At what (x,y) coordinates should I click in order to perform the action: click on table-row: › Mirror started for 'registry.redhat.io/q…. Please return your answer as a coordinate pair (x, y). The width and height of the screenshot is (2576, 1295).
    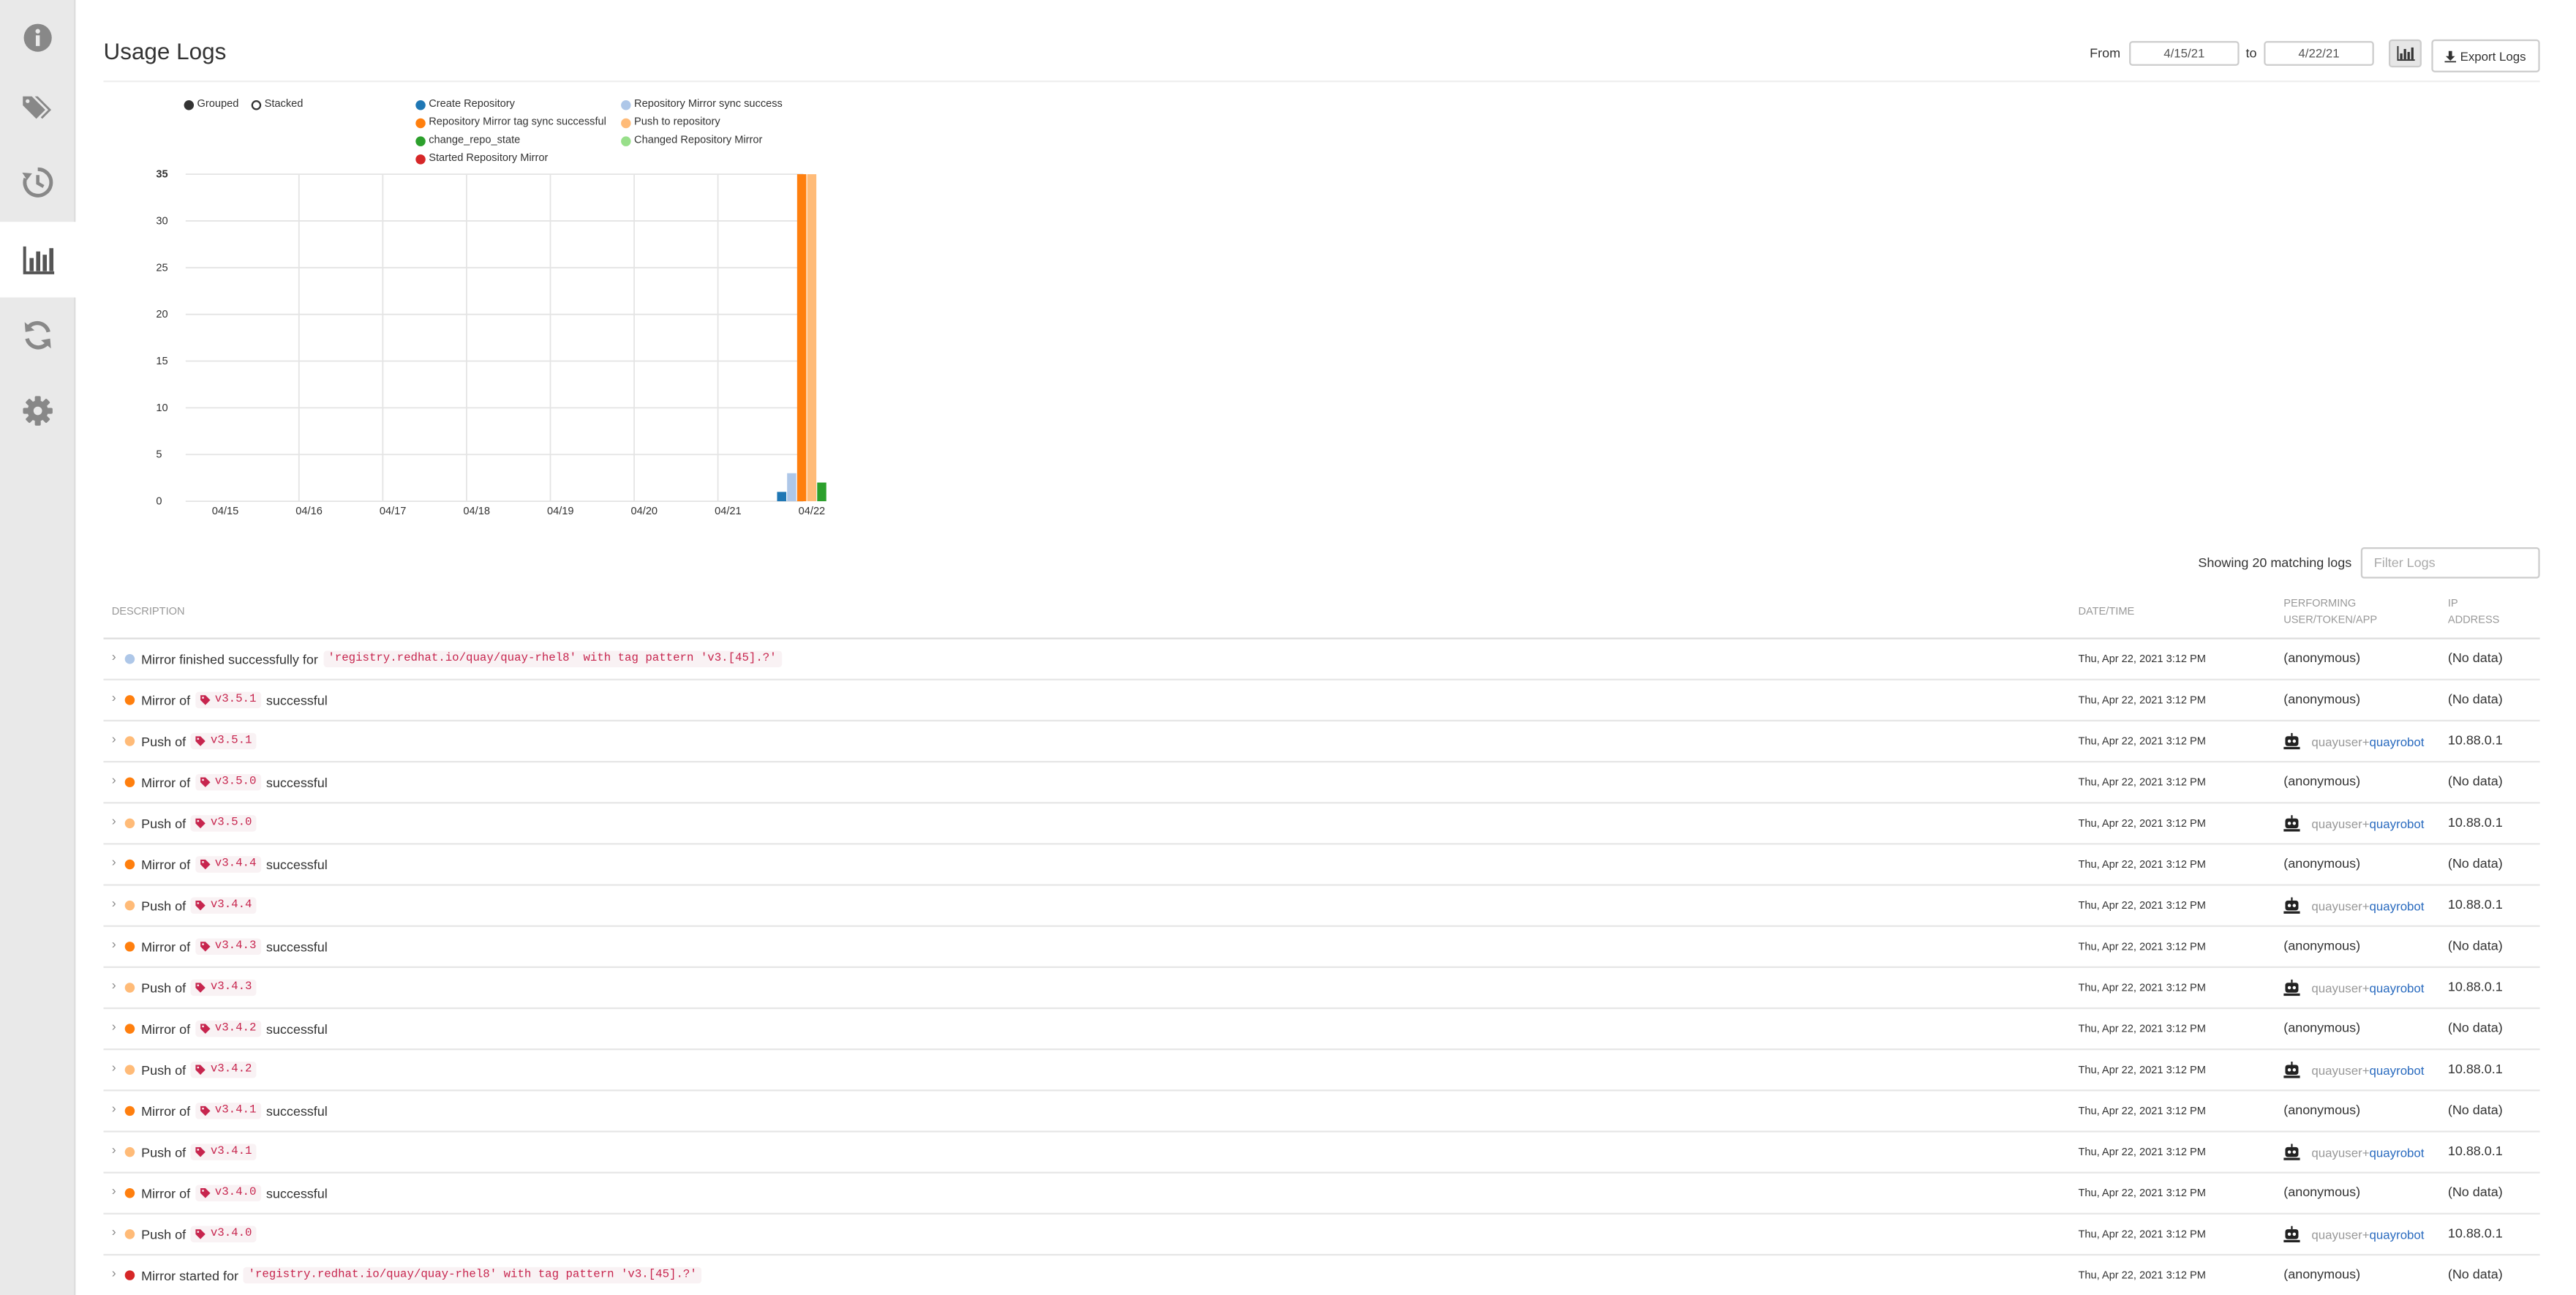
    Looking at the image, I should click on (1322, 1275).